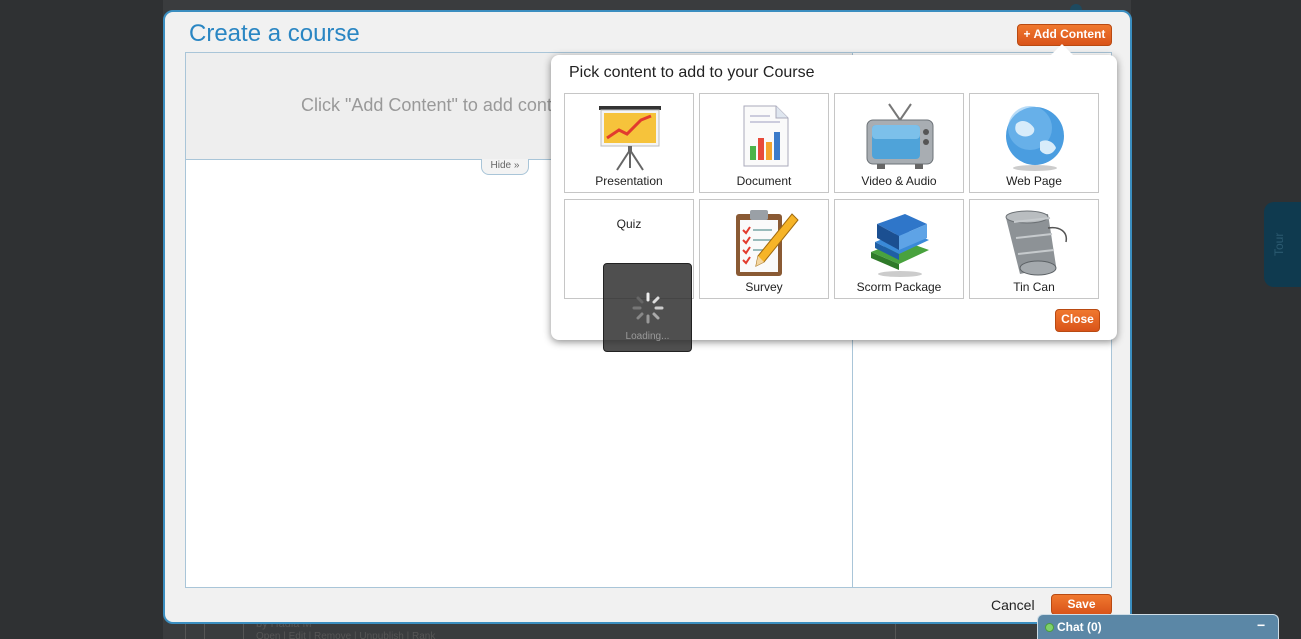 This screenshot has height=639, width=1301. What do you see at coordinates (629, 224) in the screenshot?
I see `tile-label: Quiz` at bounding box center [629, 224].